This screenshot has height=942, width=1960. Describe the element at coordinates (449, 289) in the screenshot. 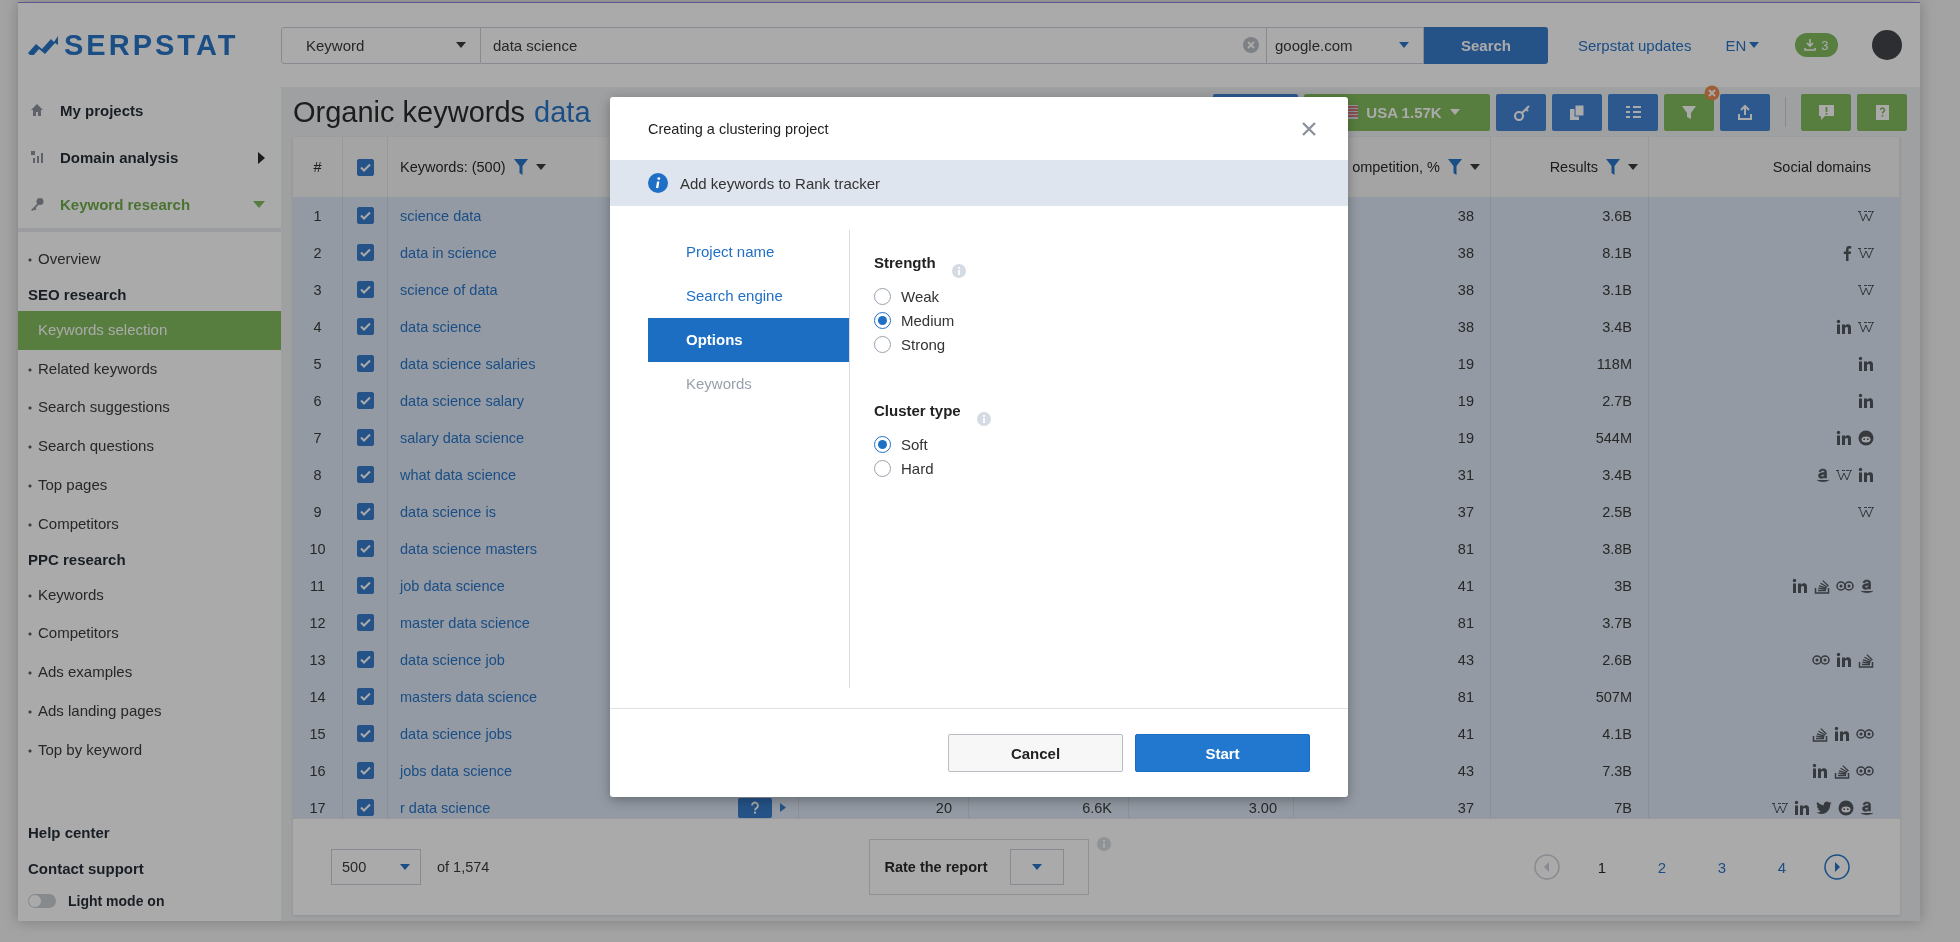

I see `keyword-link: science of data` at that location.